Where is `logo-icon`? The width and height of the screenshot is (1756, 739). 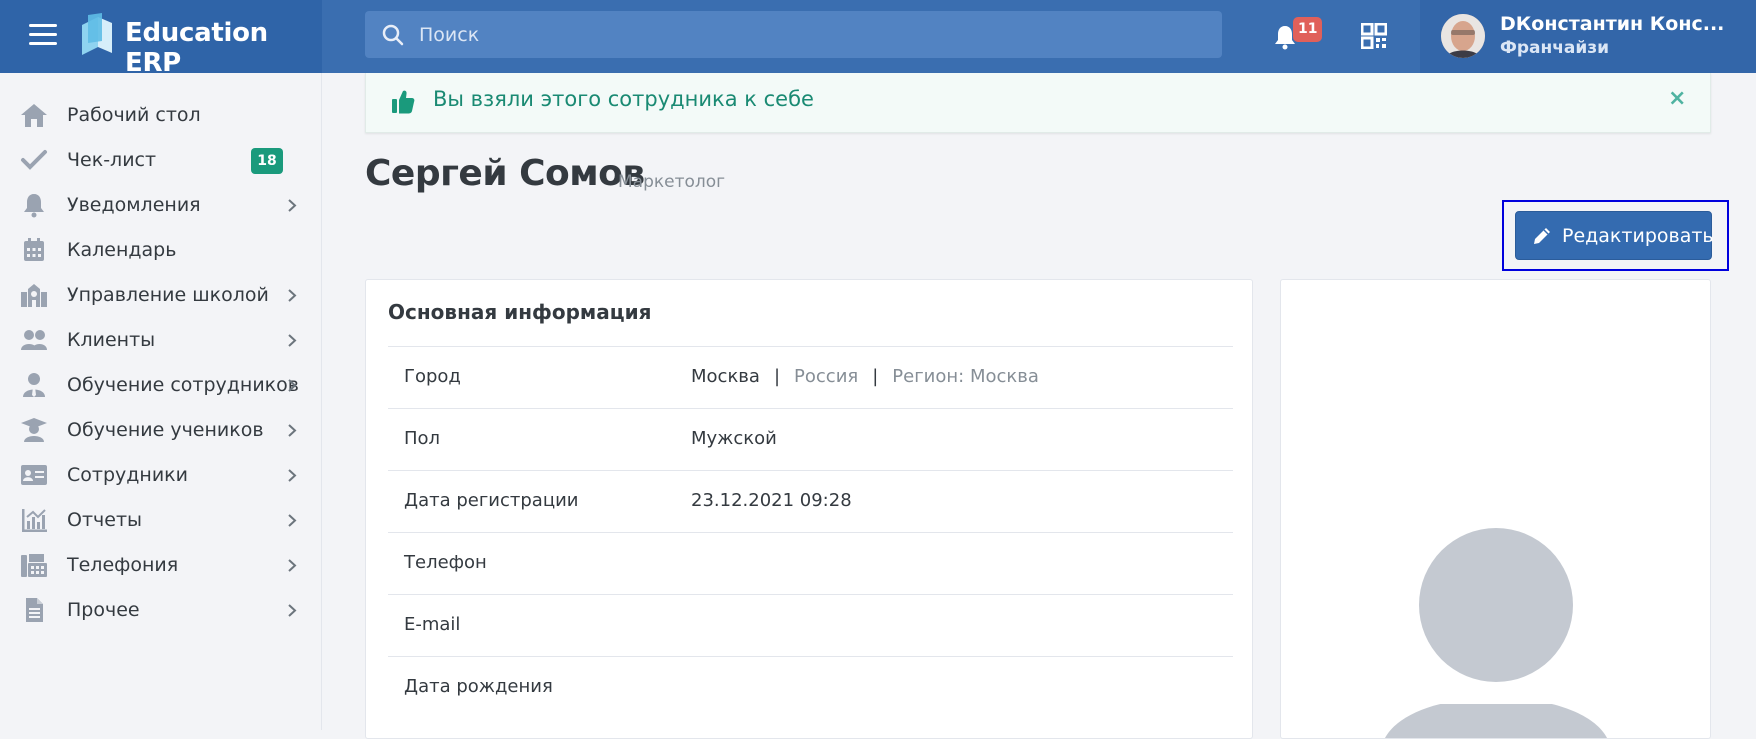
logo-icon is located at coordinates (97, 34).